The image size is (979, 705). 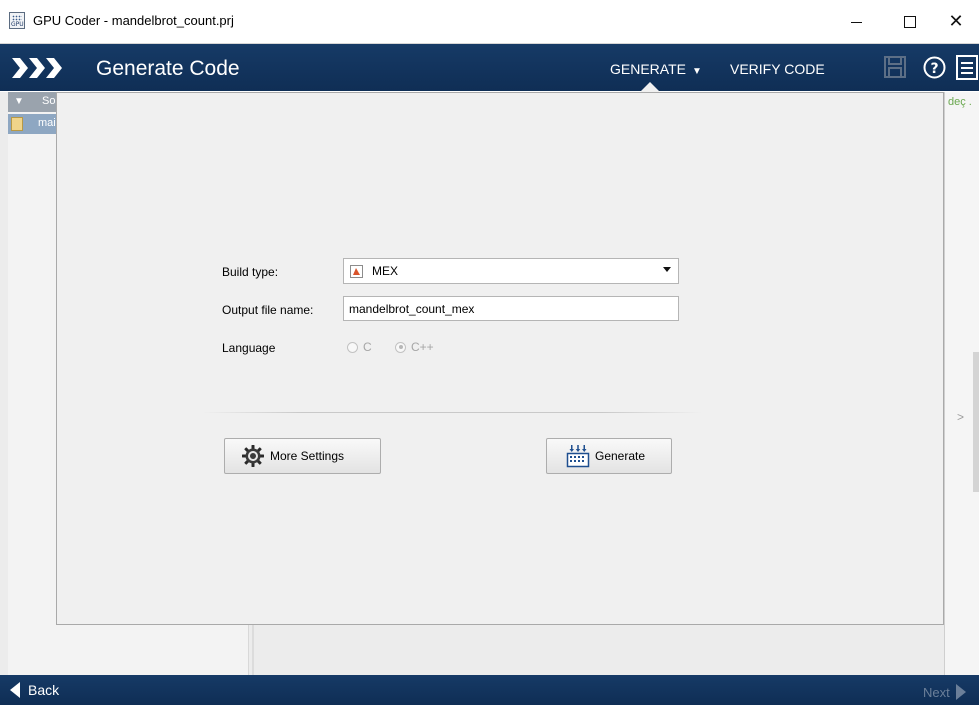 I want to click on gpu-coder-app-icon: GPU, so click(x=17, y=20).